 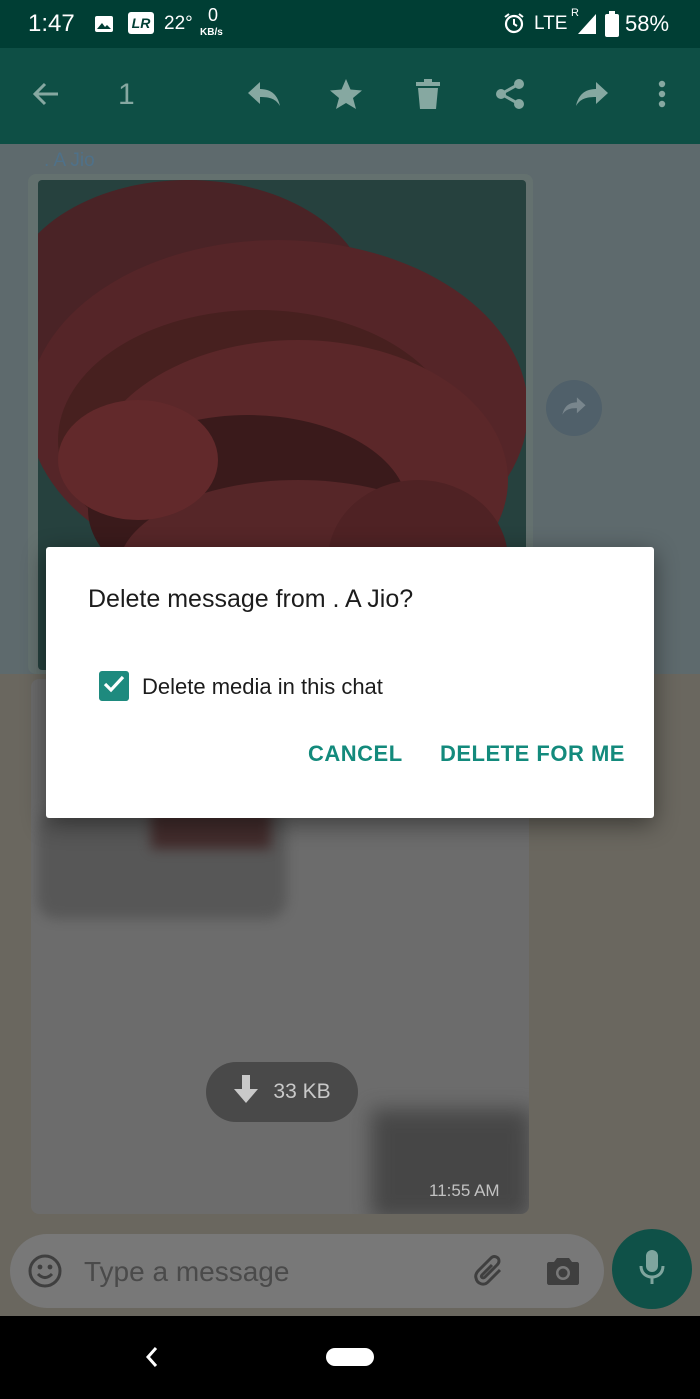 I want to click on back-arrow-icon, so click(x=46, y=96).